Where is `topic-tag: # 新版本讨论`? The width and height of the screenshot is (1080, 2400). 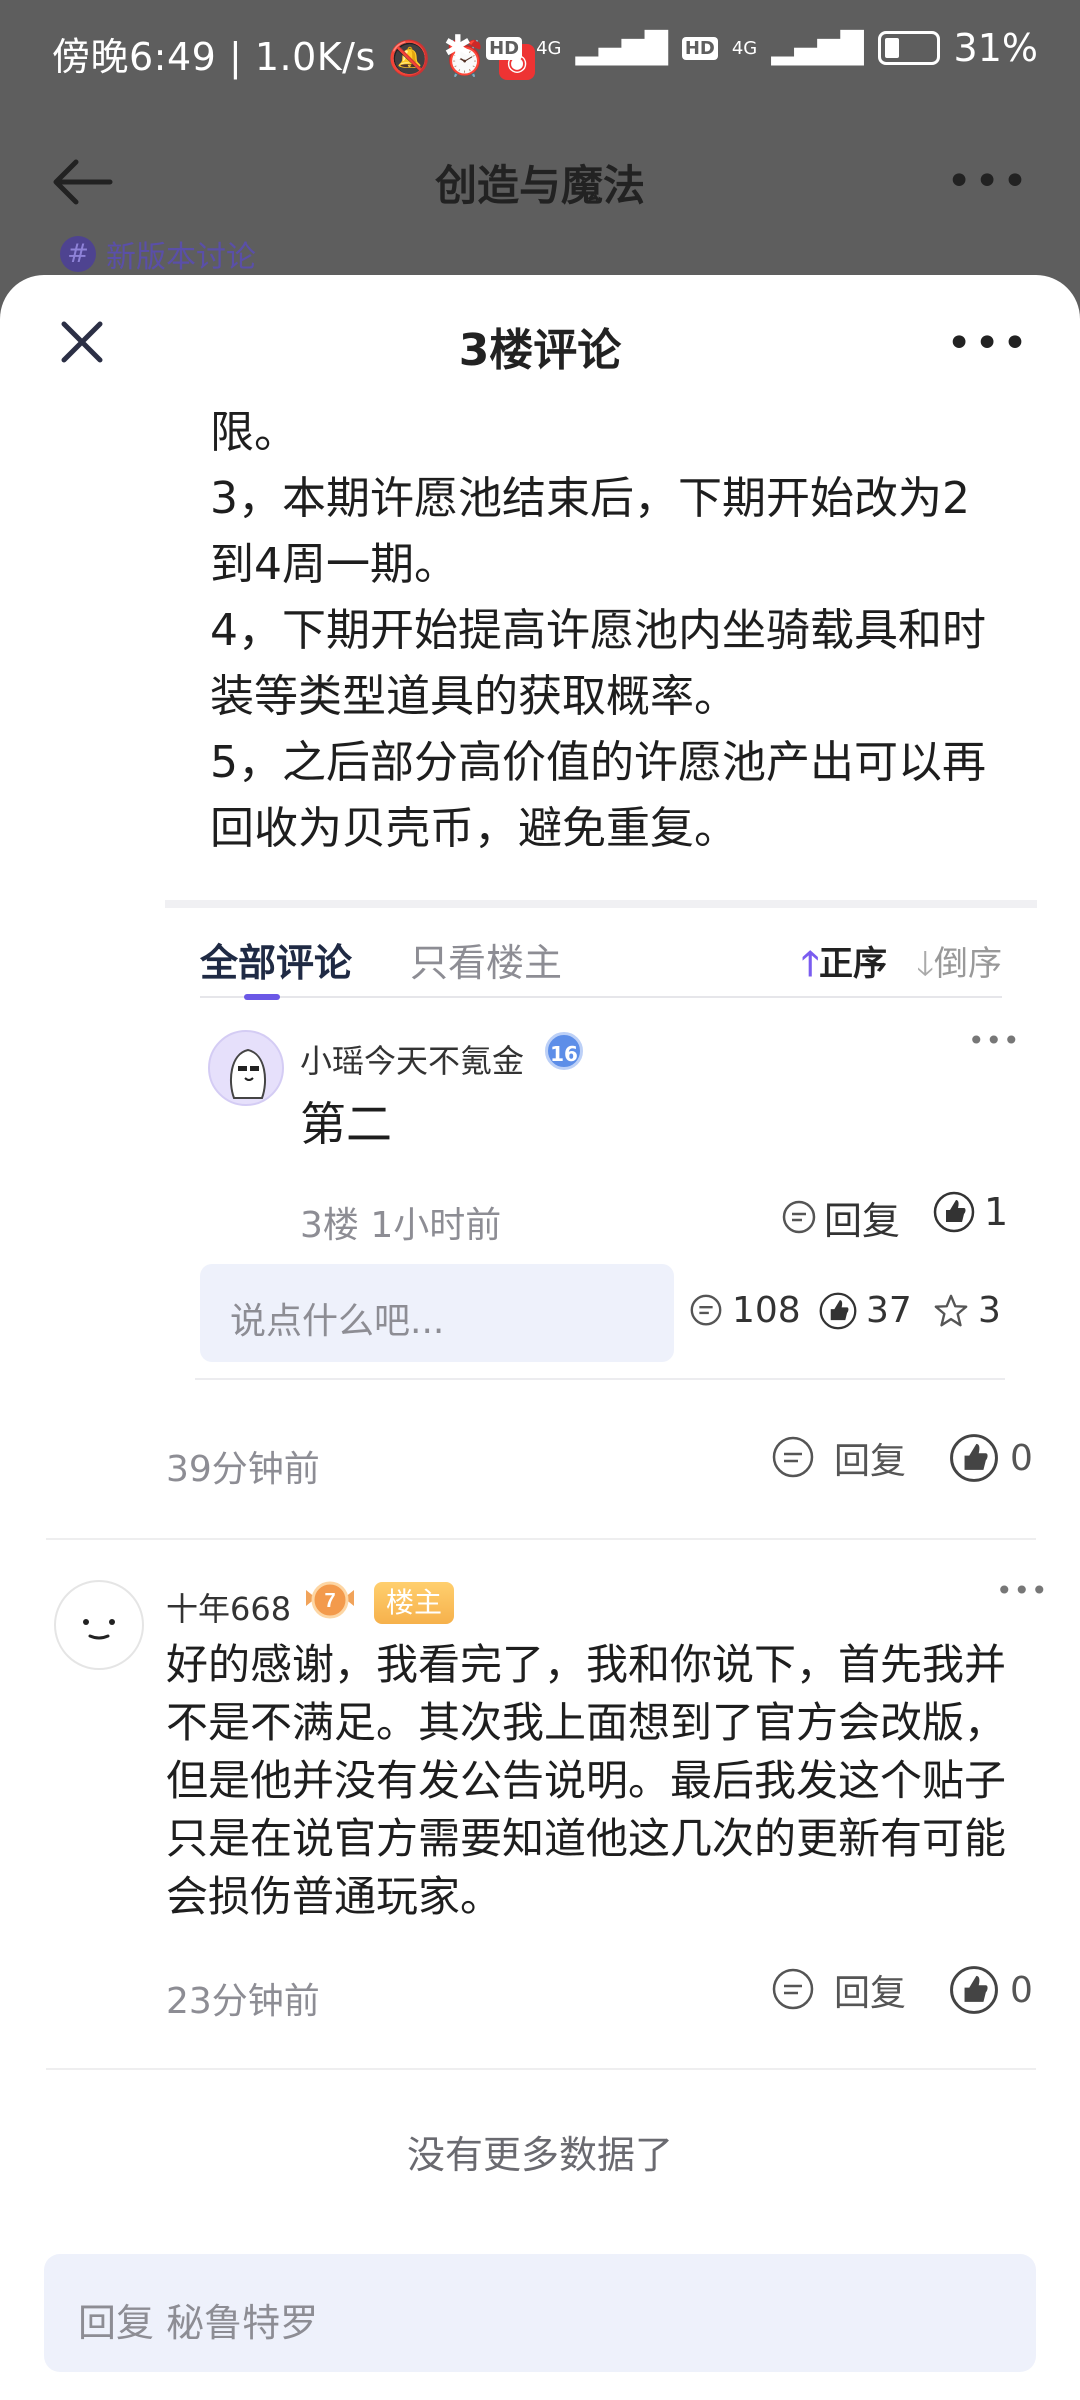
topic-tag: # 新版本讨论 is located at coordinates (158, 254).